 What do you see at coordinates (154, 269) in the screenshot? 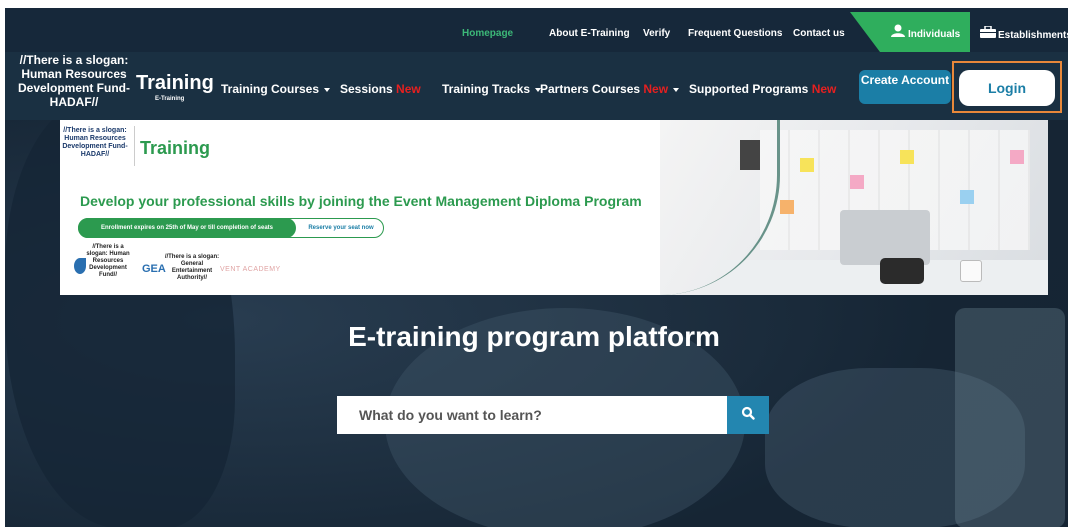
I see `gea-logo: GEA` at bounding box center [154, 269].